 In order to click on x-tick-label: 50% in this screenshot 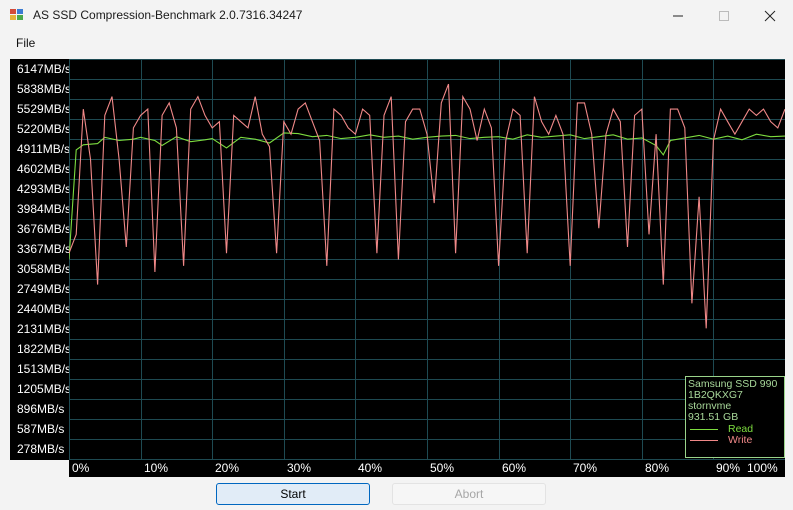, I will do `click(442, 468)`.